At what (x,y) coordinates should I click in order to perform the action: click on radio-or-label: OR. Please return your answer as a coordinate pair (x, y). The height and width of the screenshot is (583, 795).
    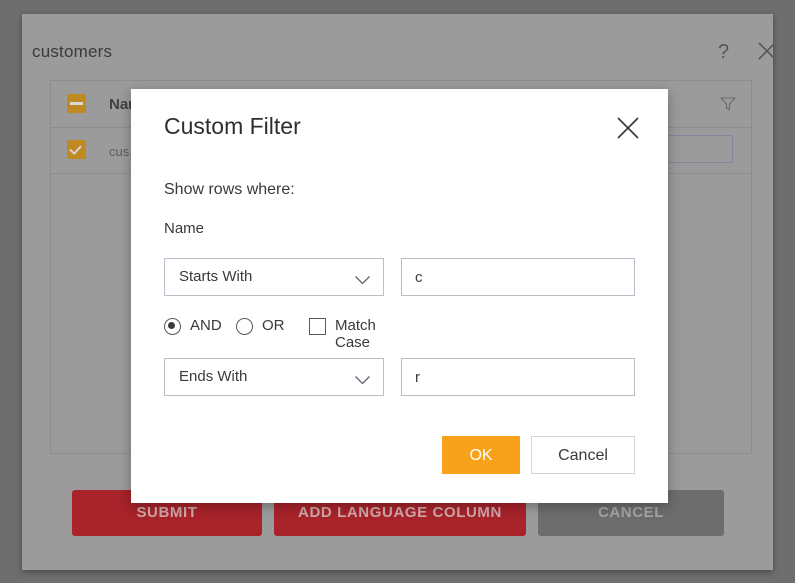
    Looking at the image, I should click on (273, 325).